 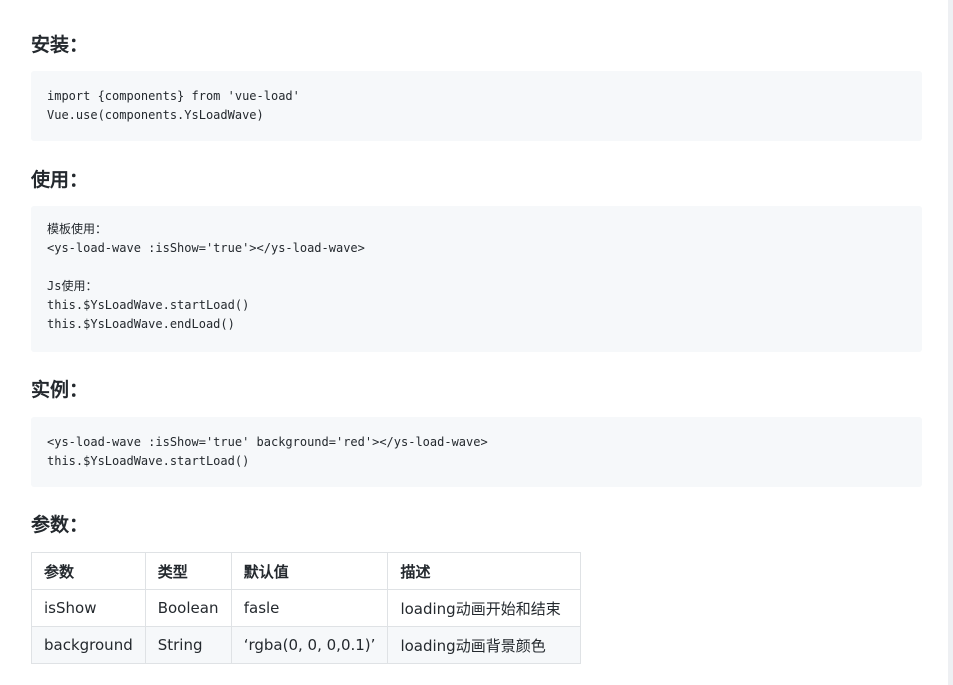 I want to click on table-header-row: 参数 类型 默认值 描述, so click(x=306, y=571).